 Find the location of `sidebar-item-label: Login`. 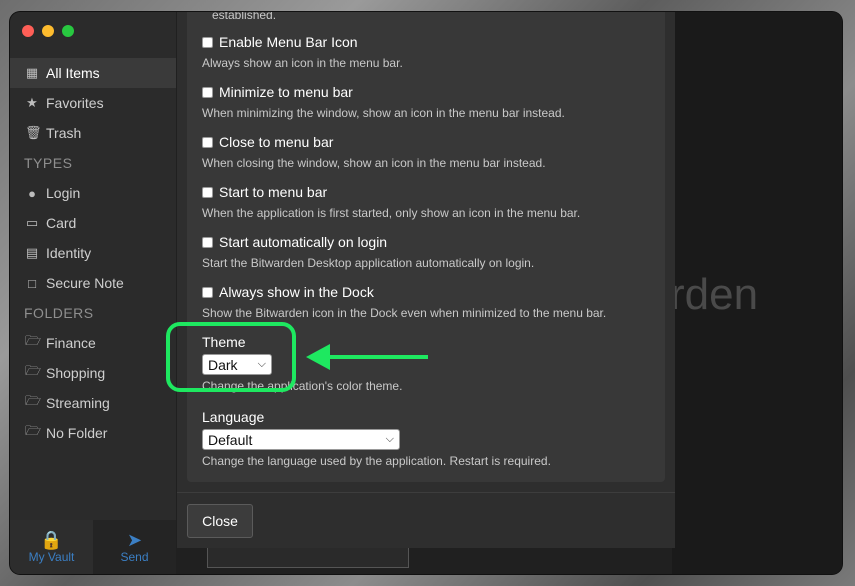

sidebar-item-label: Login is located at coordinates (63, 193).